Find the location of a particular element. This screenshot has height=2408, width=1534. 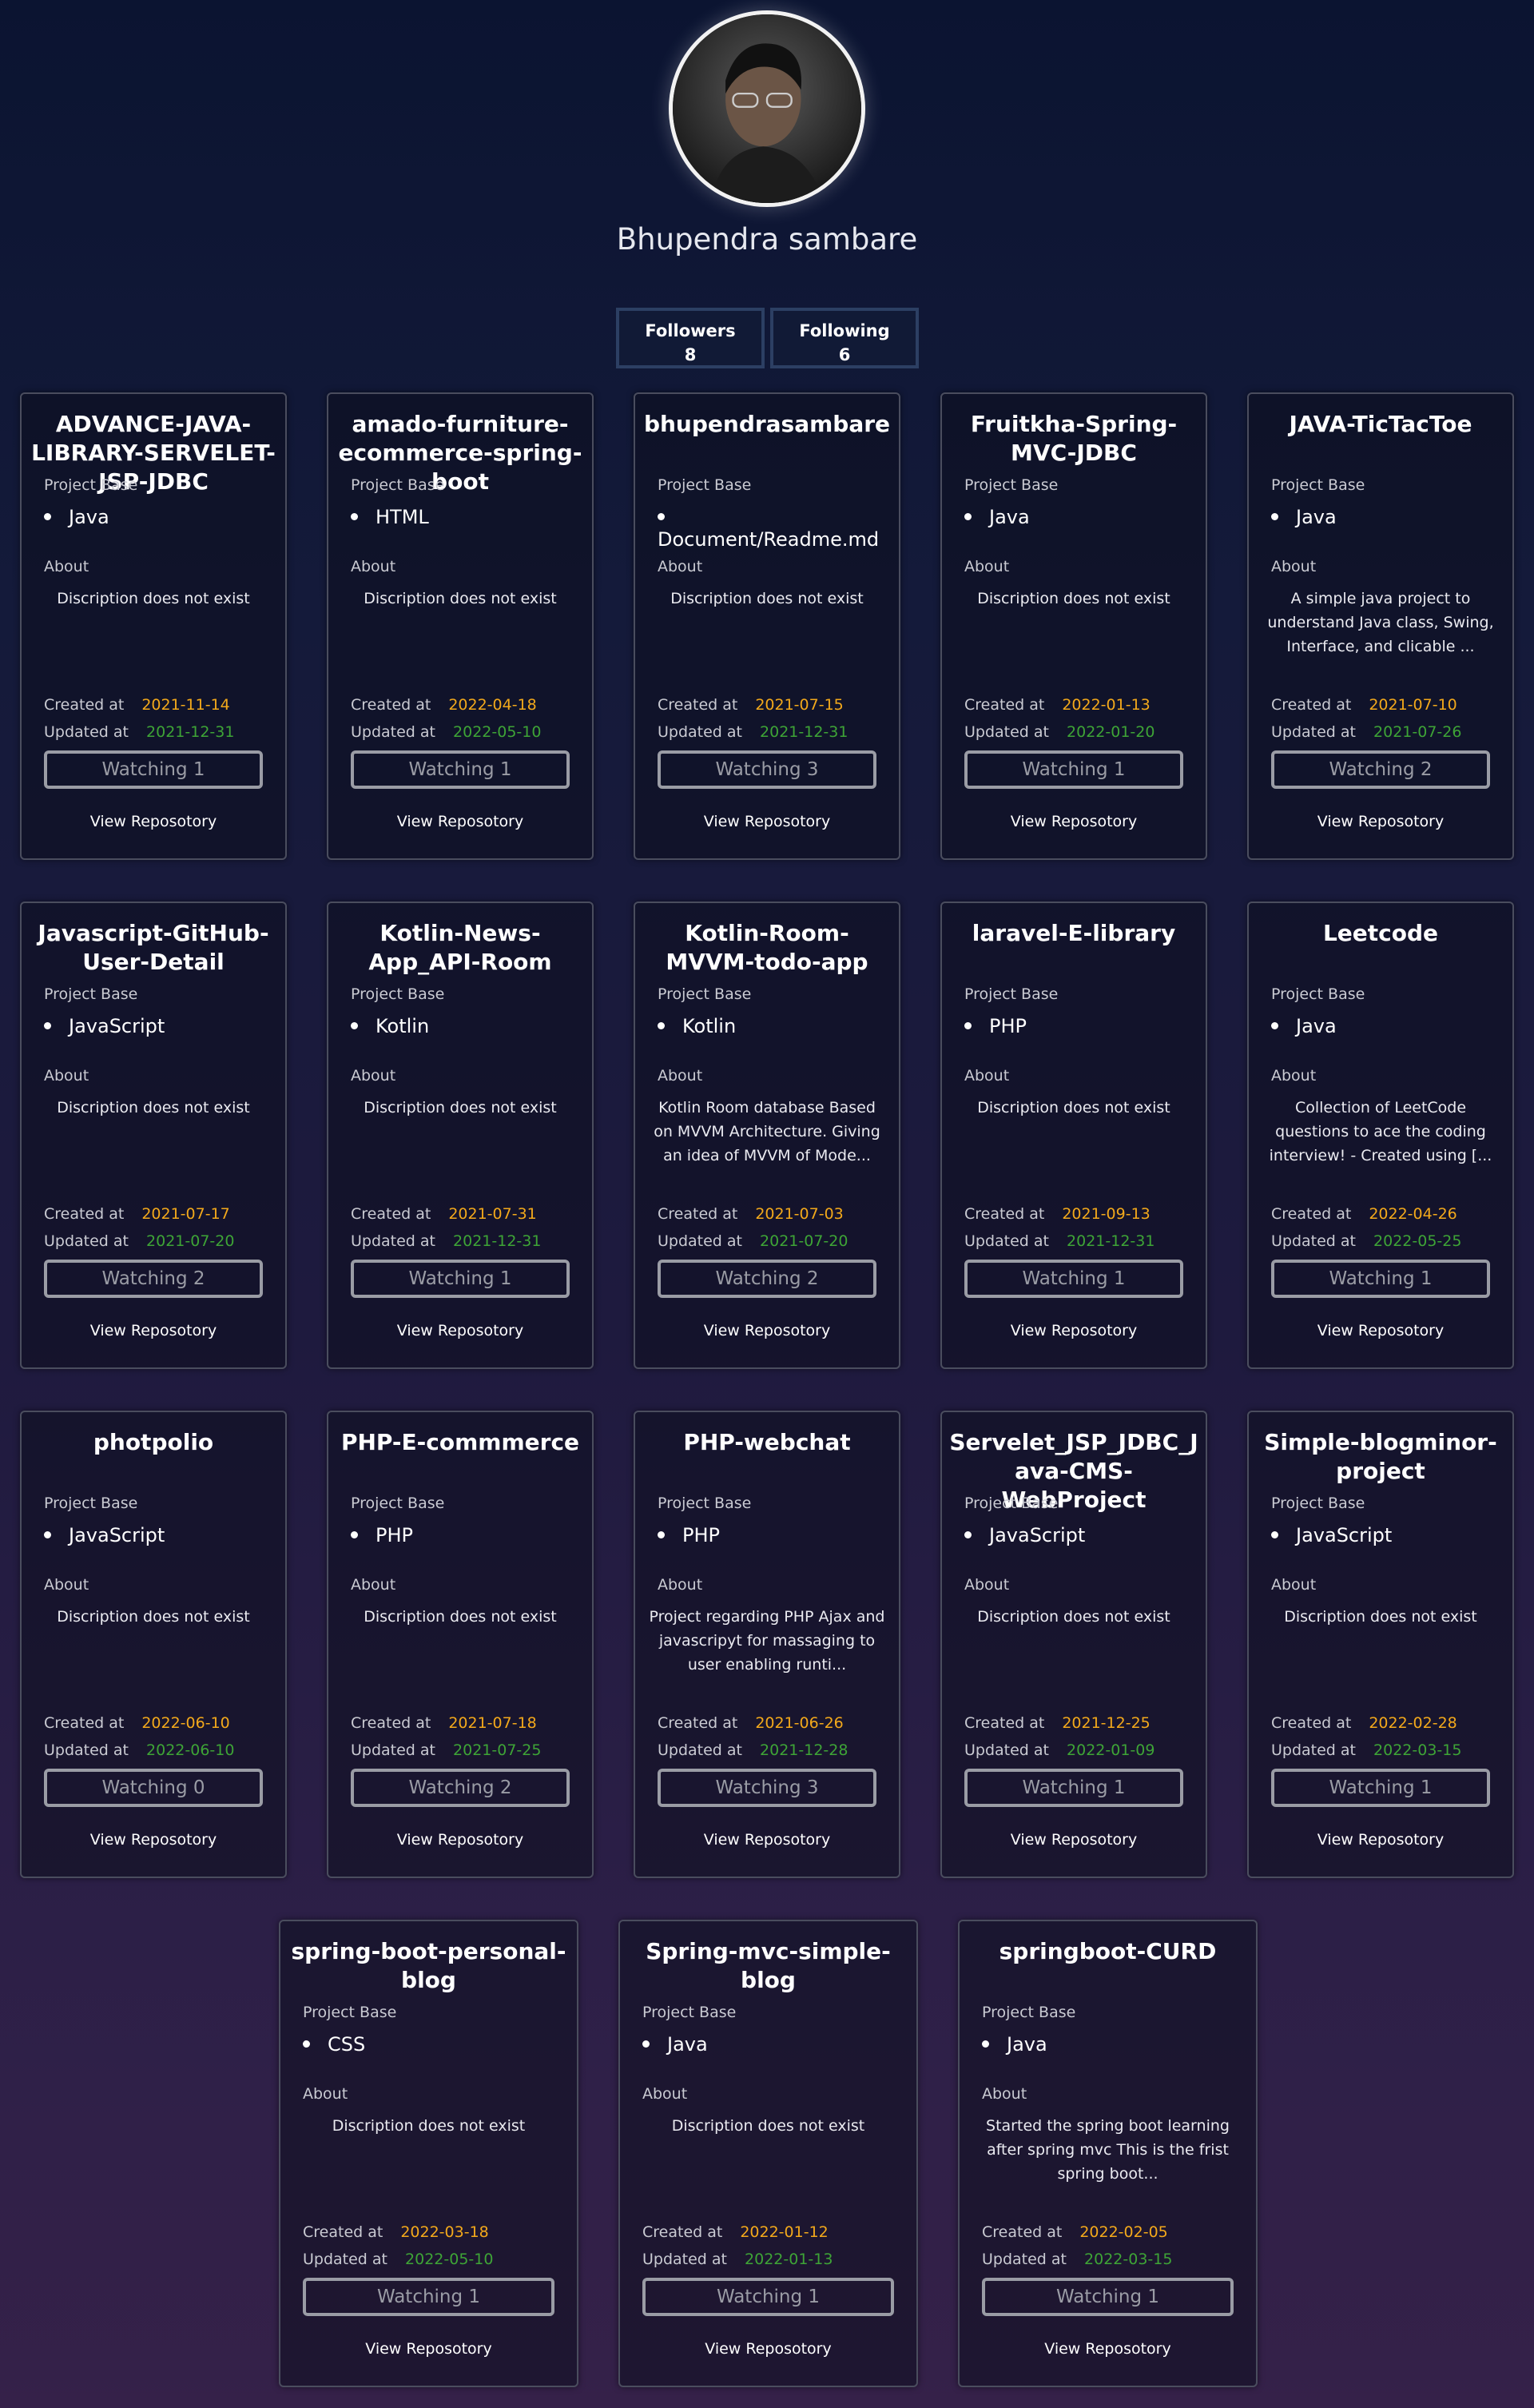

created-date: 2021-09-13 is located at coordinates (1106, 1214).